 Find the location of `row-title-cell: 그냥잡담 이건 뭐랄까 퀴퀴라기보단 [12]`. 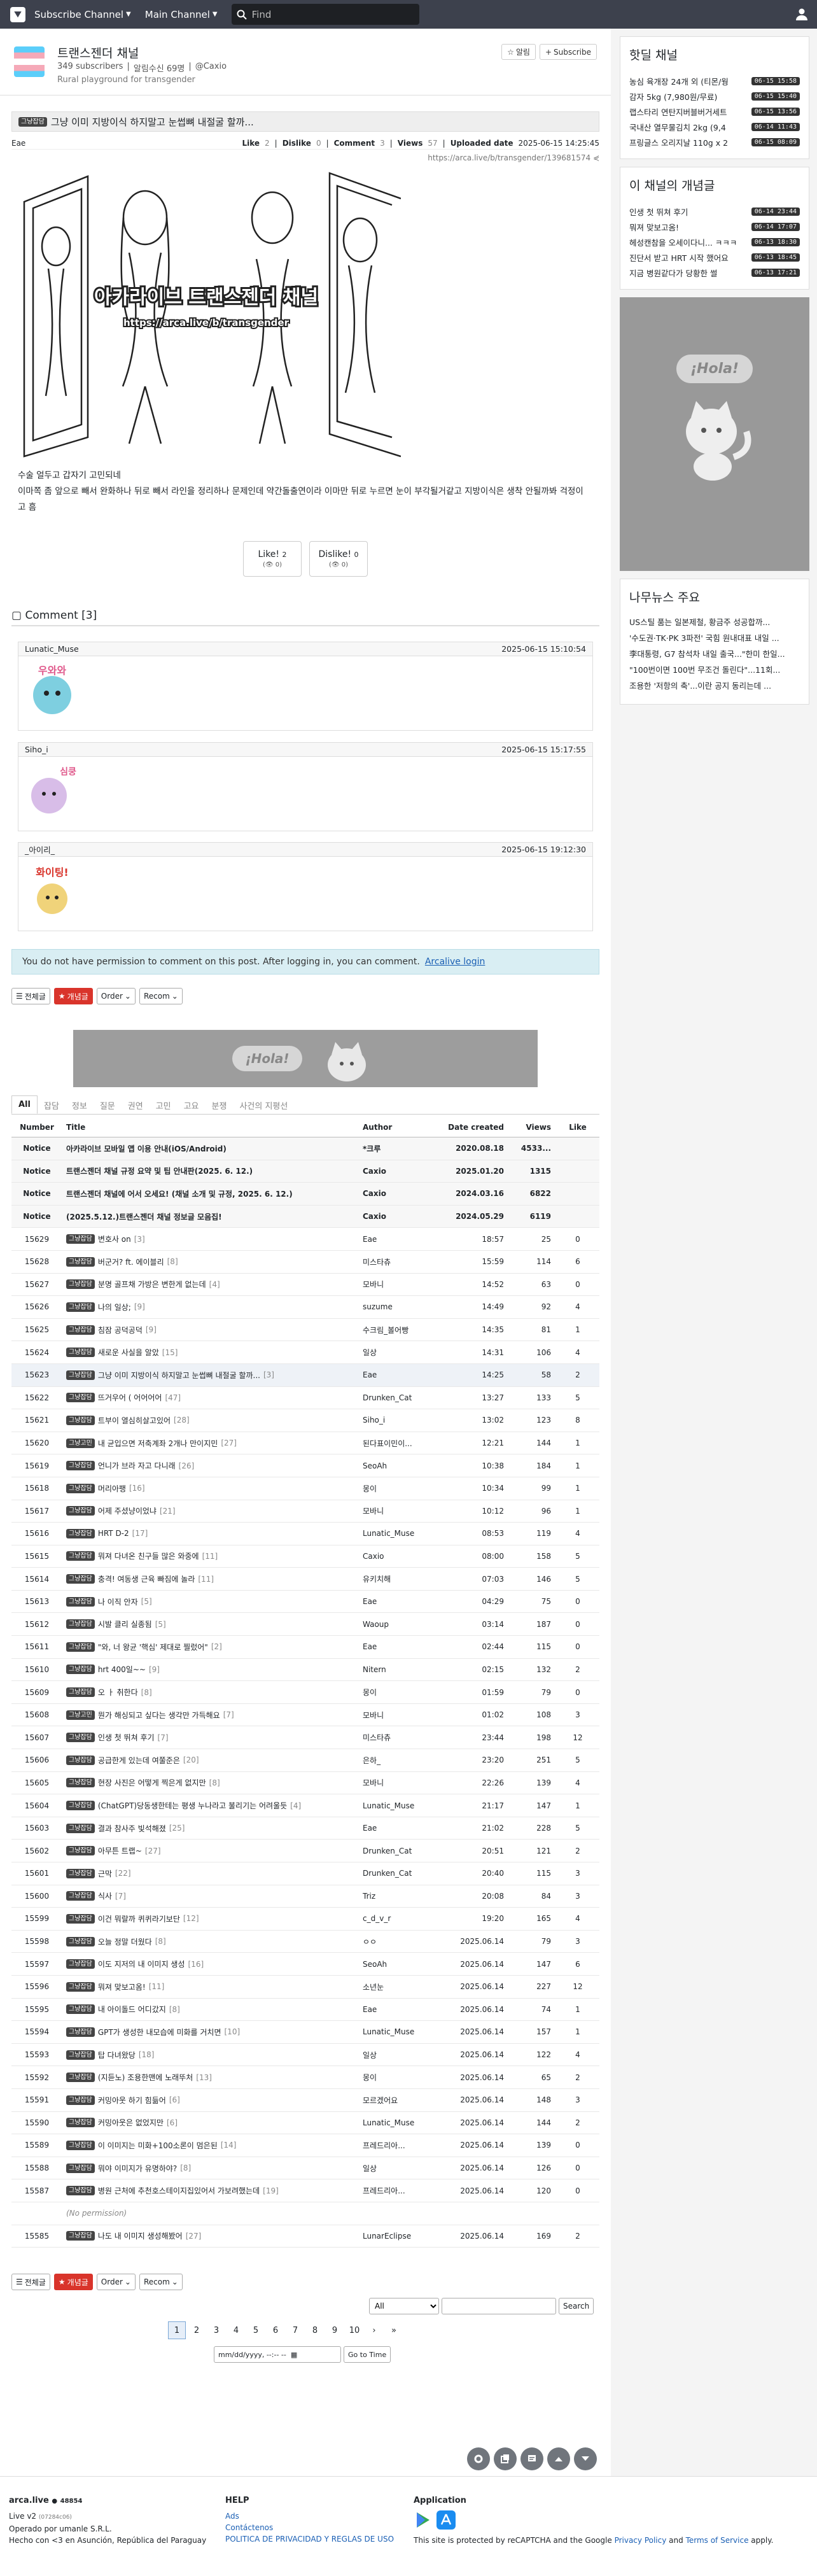

row-title-cell: 그냥잡담 이건 뭐랄까 퀴퀴라기보단 [12] is located at coordinates (213, 1919).